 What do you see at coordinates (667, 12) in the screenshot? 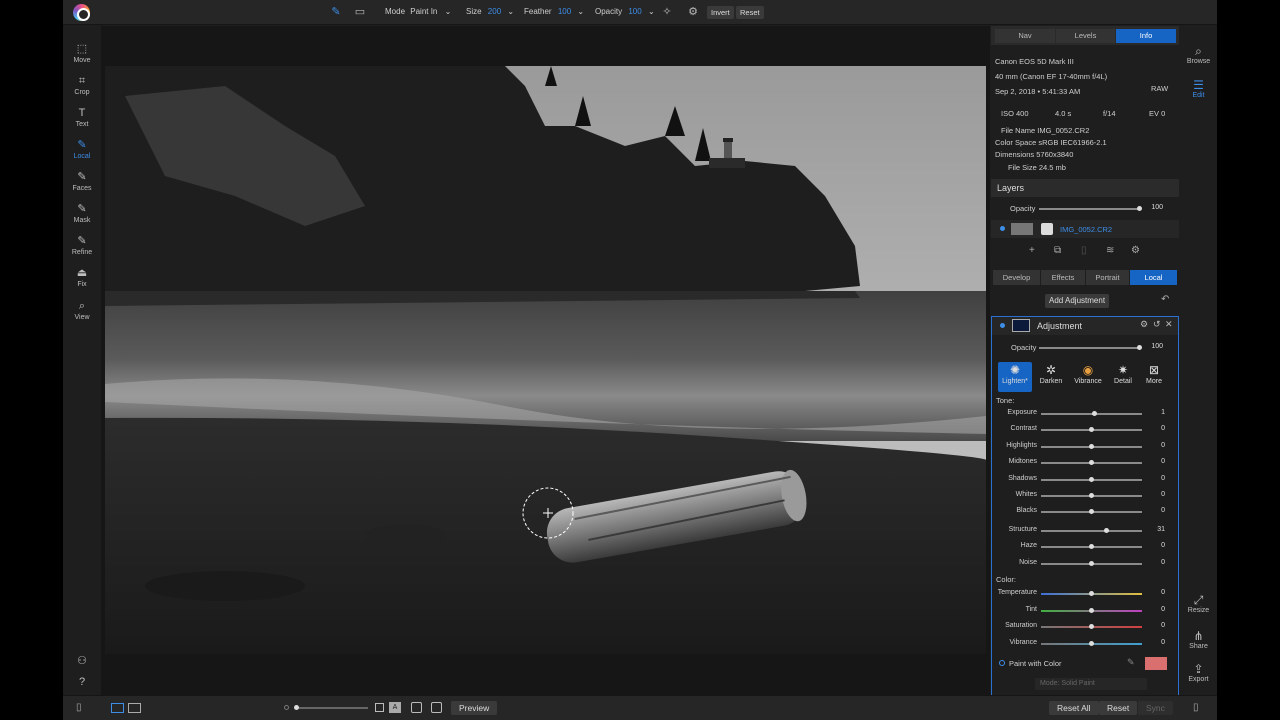
I see `magic-wand-icon: ✧` at bounding box center [667, 12].